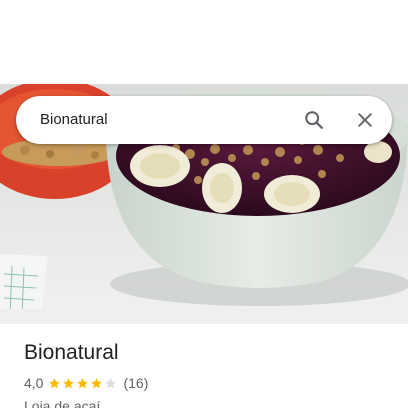  I want to click on star-rating, so click(83, 383).